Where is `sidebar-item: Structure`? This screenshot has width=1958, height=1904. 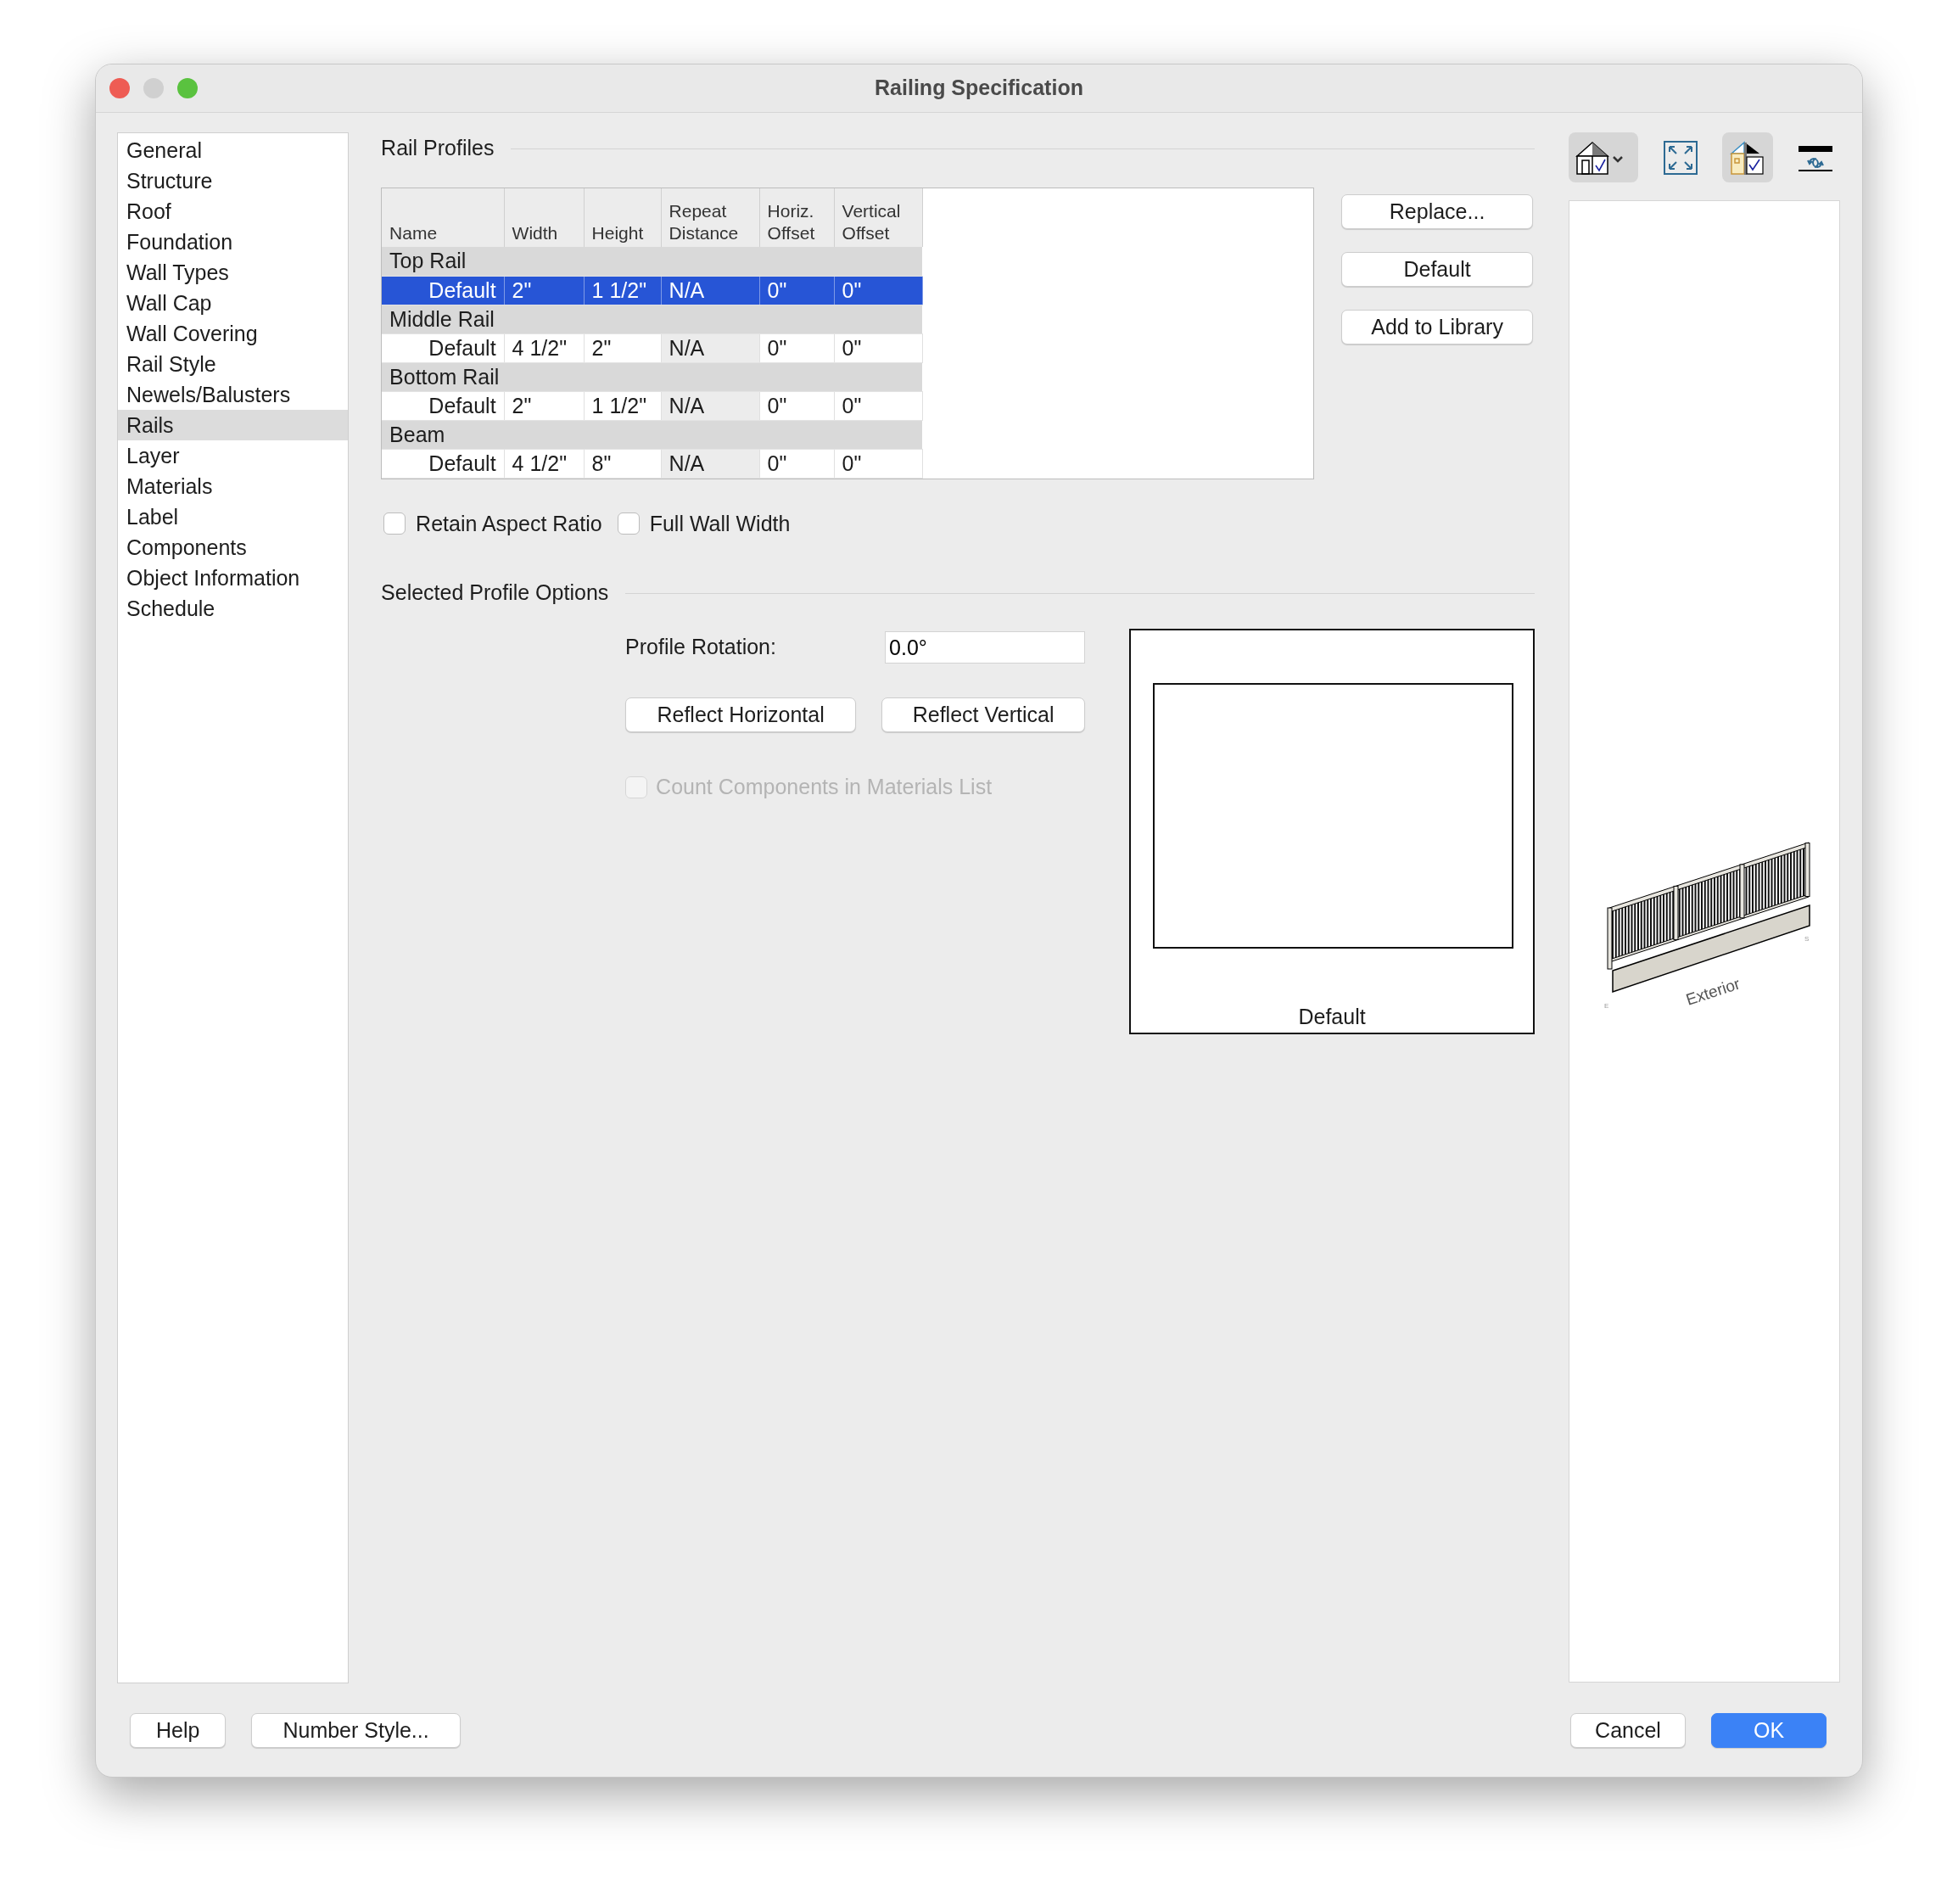 sidebar-item: Structure is located at coordinates (234, 180).